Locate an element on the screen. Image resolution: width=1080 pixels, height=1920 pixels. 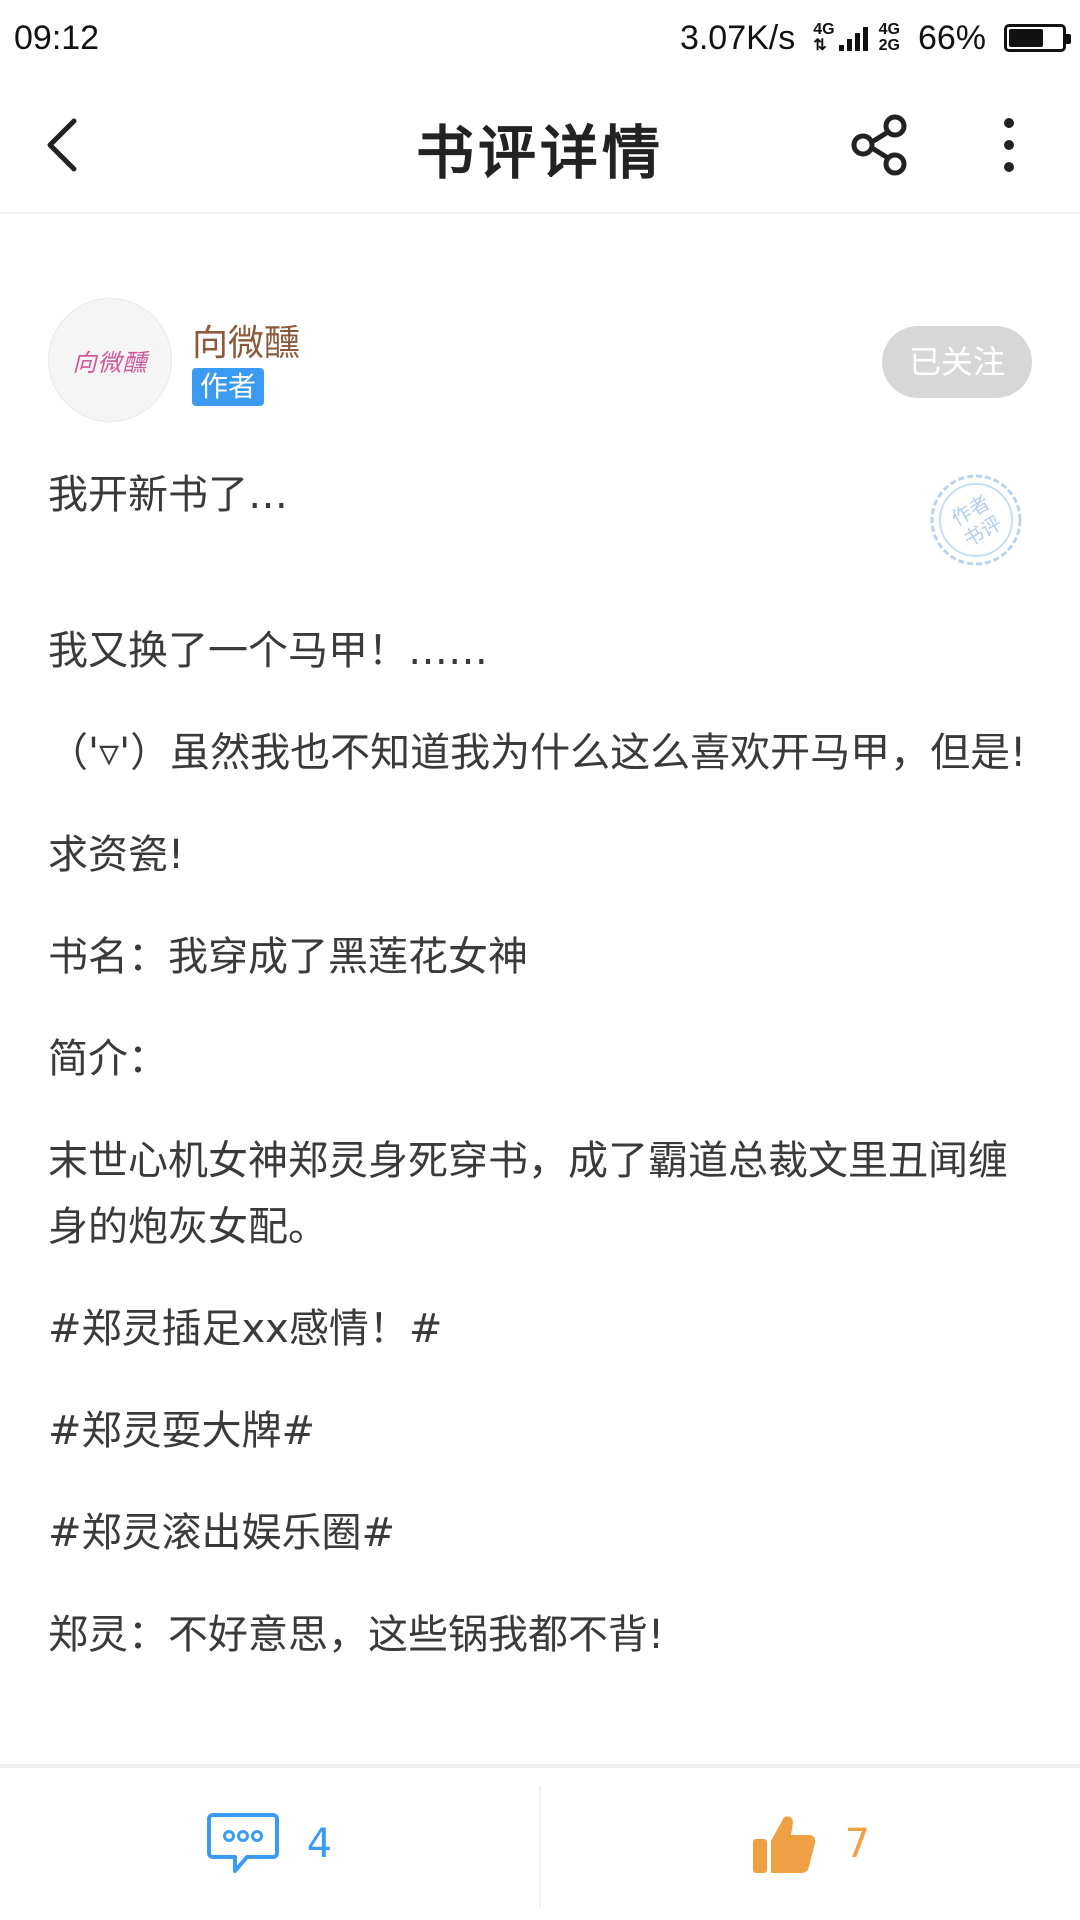
signal-icon: 4G ⇅ 4G 2G is located at coordinates (856, 38).